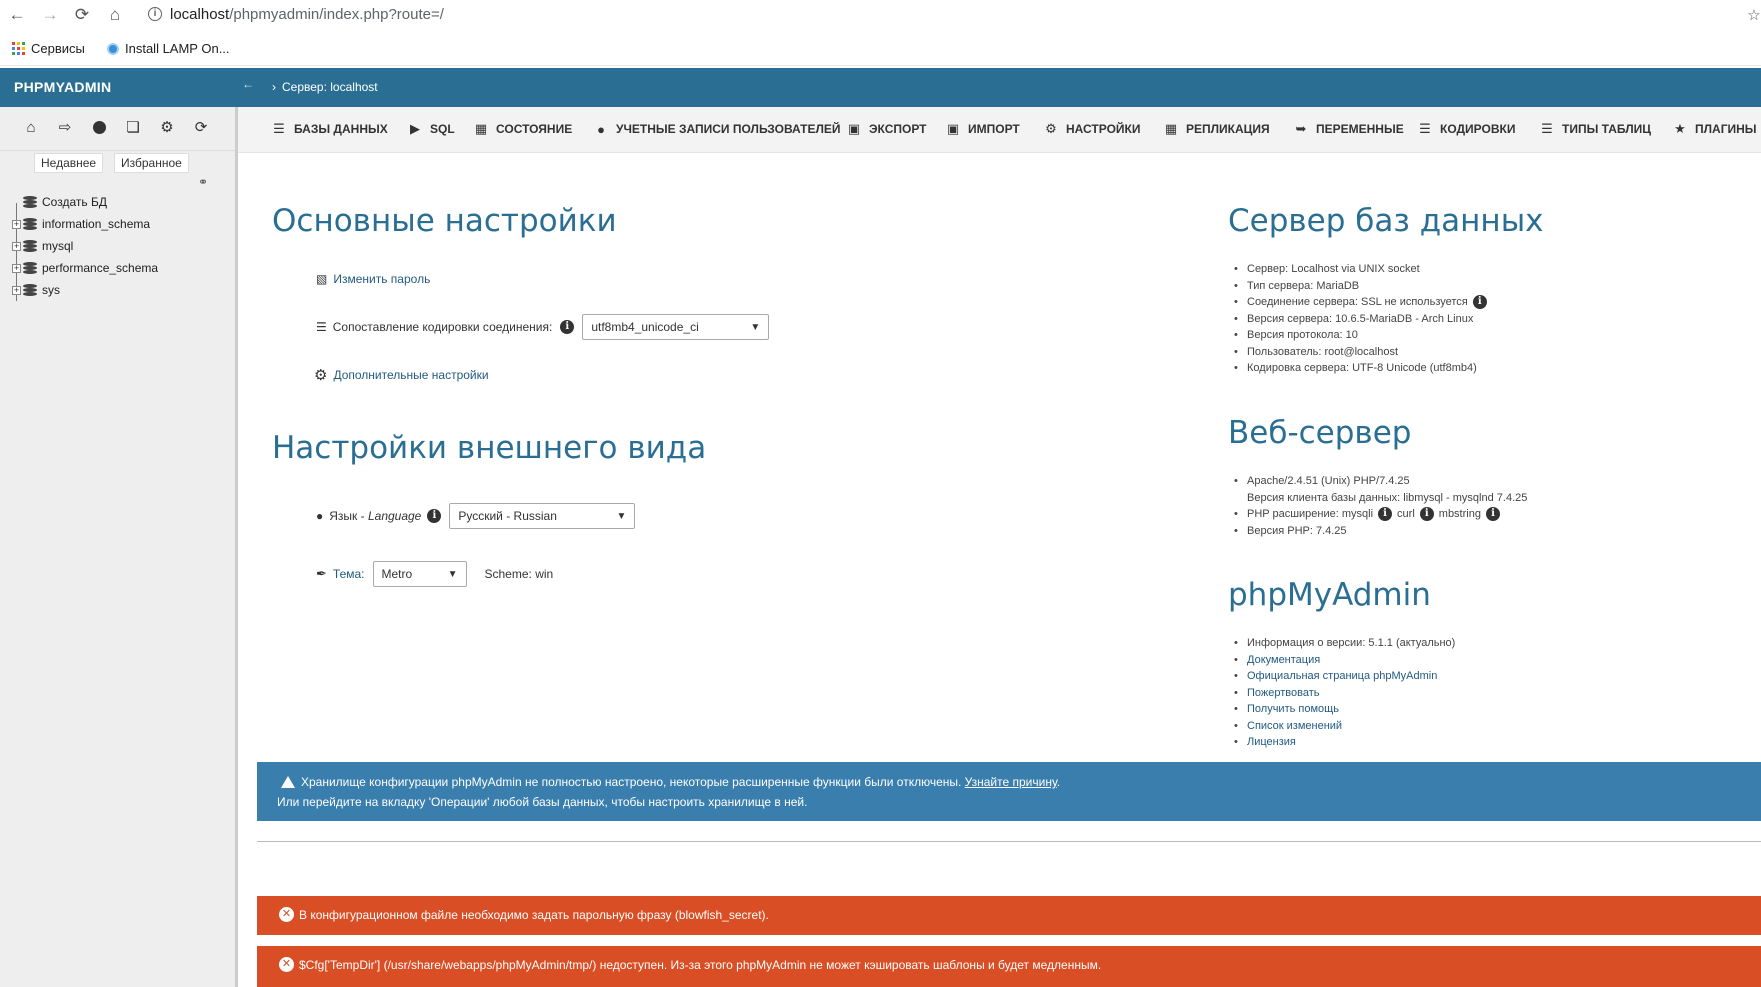 The height and width of the screenshot is (987, 1761). What do you see at coordinates (322, 279) in the screenshot?
I see `lock-icon: ▧` at bounding box center [322, 279].